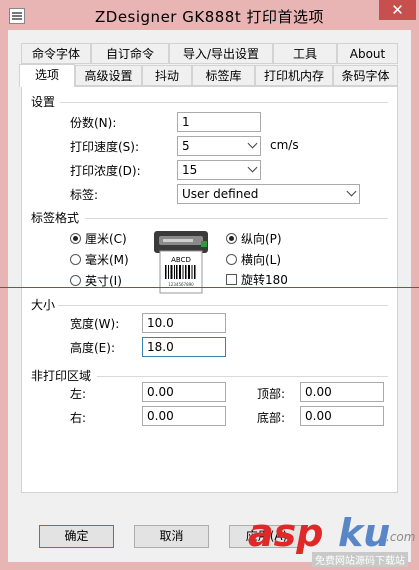  Describe the element at coordinates (367, 53) in the screenshot. I see `tab-about: About` at that location.